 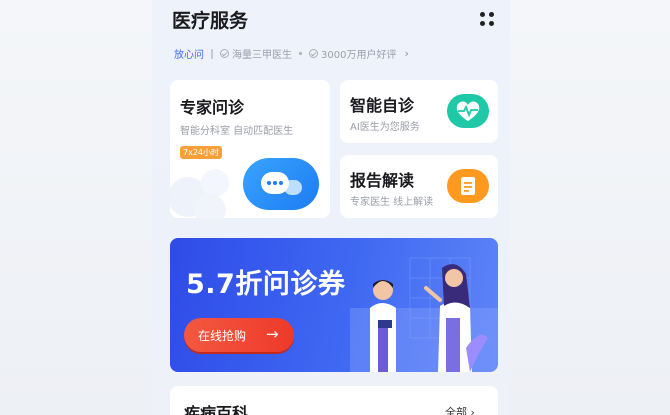 What do you see at coordinates (272, 334) in the screenshot?
I see `arrow-right-icon: →` at bounding box center [272, 334].